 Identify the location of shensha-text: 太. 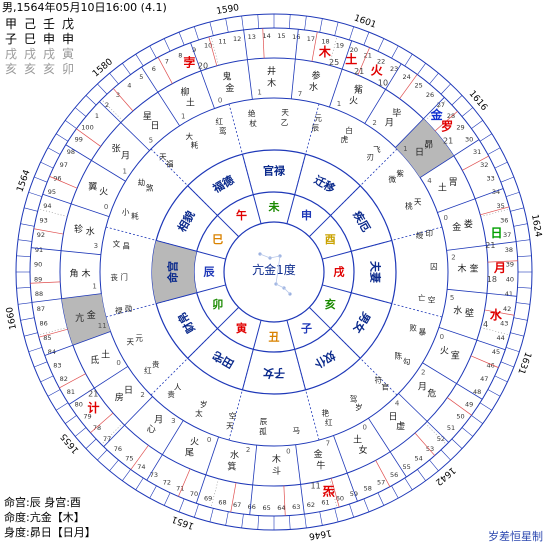
(199, 413).